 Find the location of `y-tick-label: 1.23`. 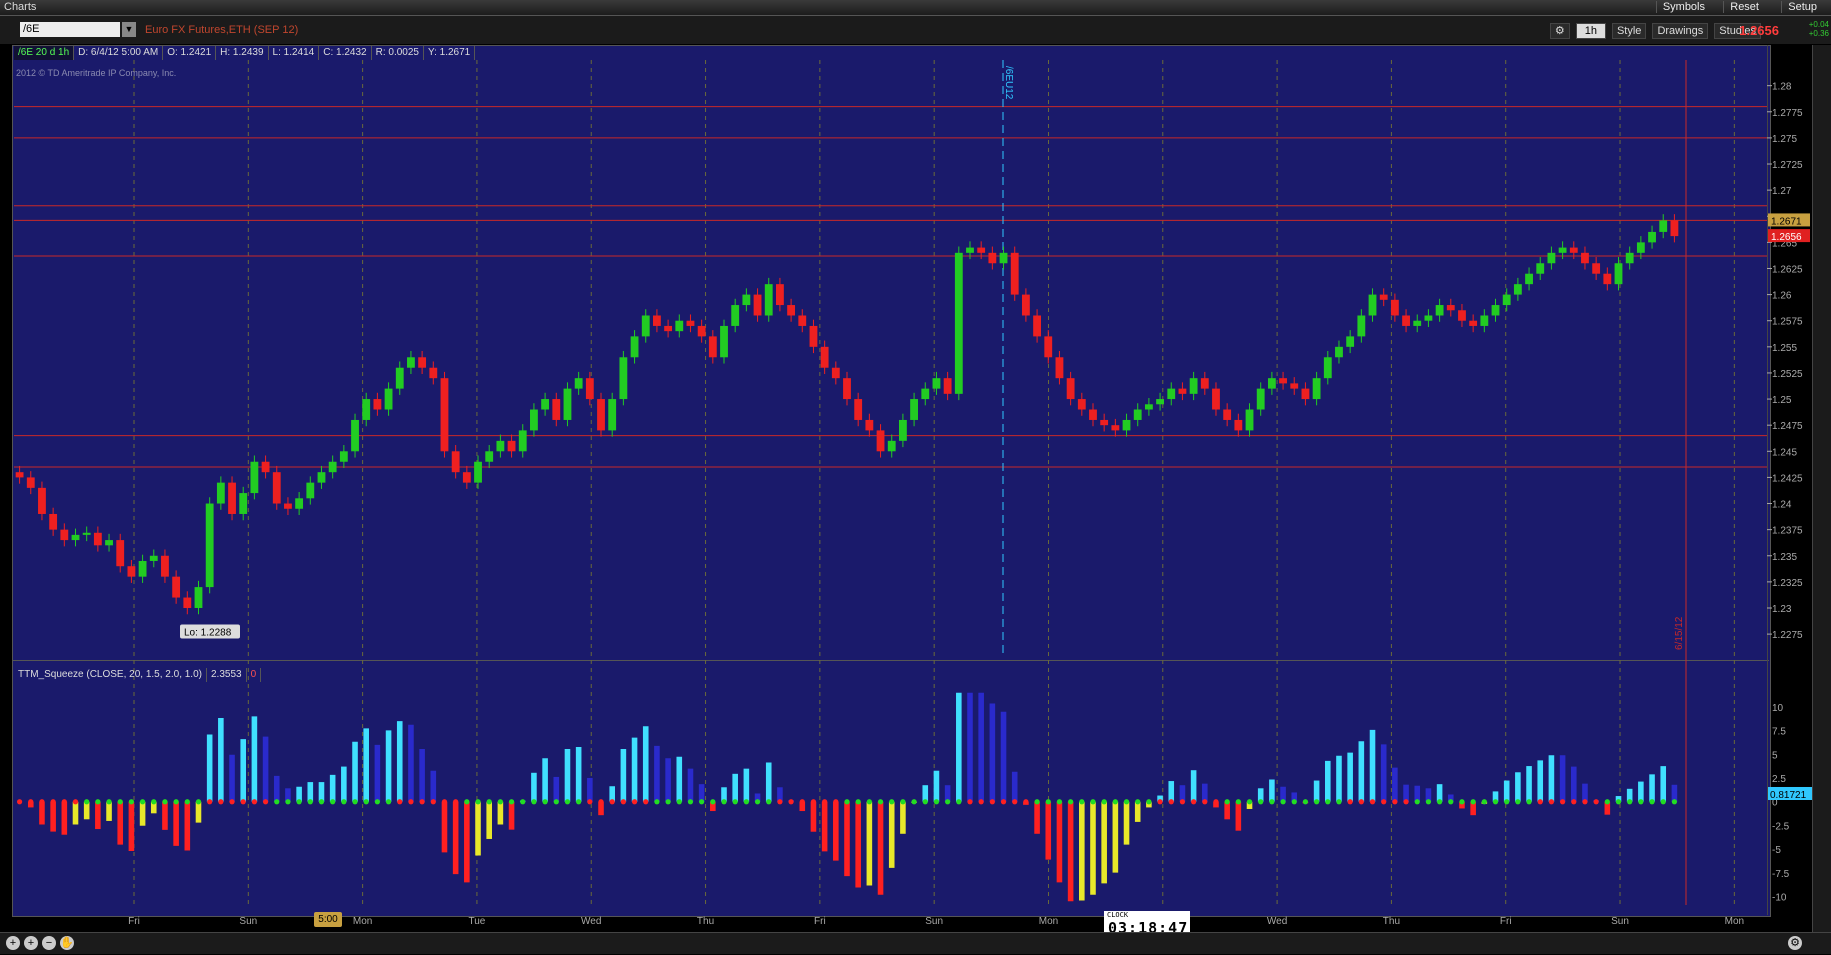

y-tick-label: 1.23 is located at coordinates (1782, 609).